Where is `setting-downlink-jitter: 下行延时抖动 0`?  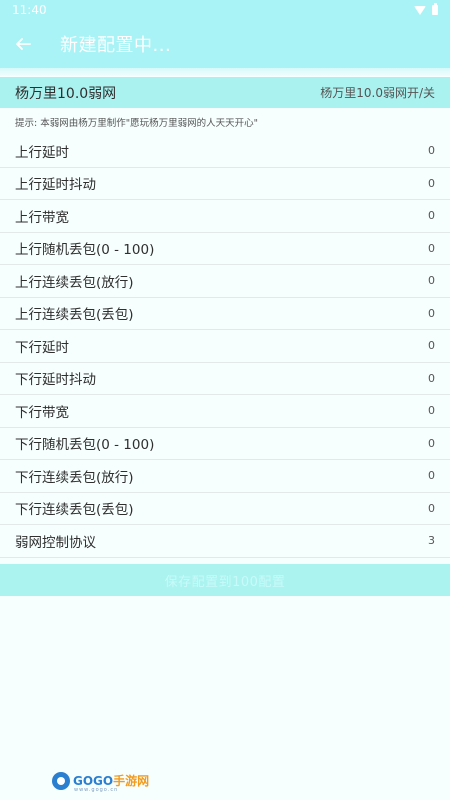 setting-downlink-jitter: 下行延时抖动 0 is located at coordinates (225, 378).